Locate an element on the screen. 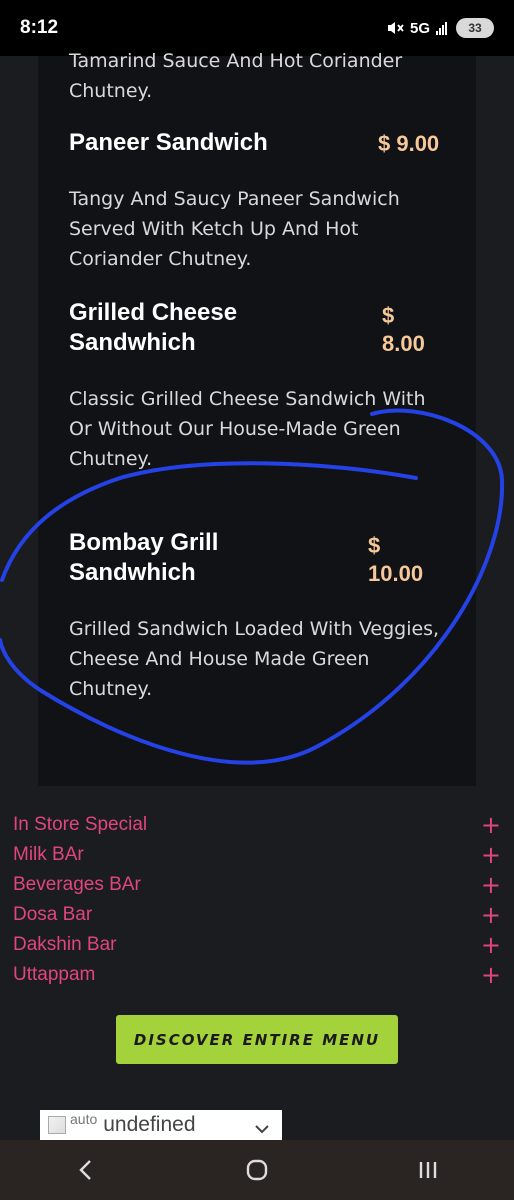 This screenshot has height=1200, width=514. status-icons: 5G 33 is located at coordinates (440, 28).